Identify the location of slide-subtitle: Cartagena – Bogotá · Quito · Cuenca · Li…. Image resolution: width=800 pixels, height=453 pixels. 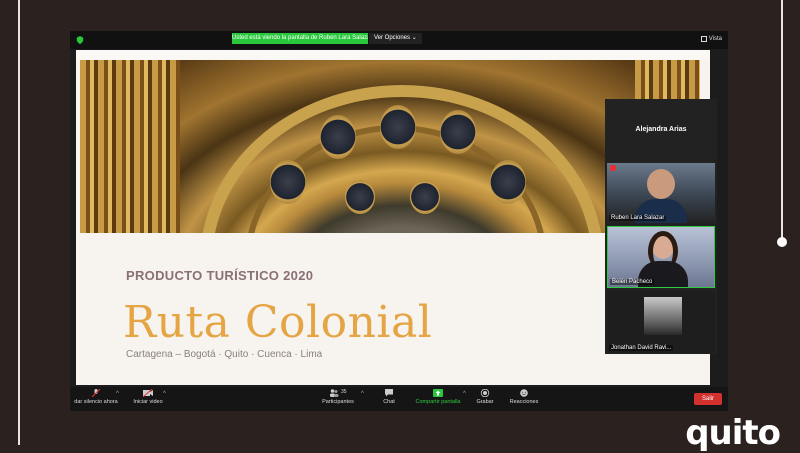
(224, 354).